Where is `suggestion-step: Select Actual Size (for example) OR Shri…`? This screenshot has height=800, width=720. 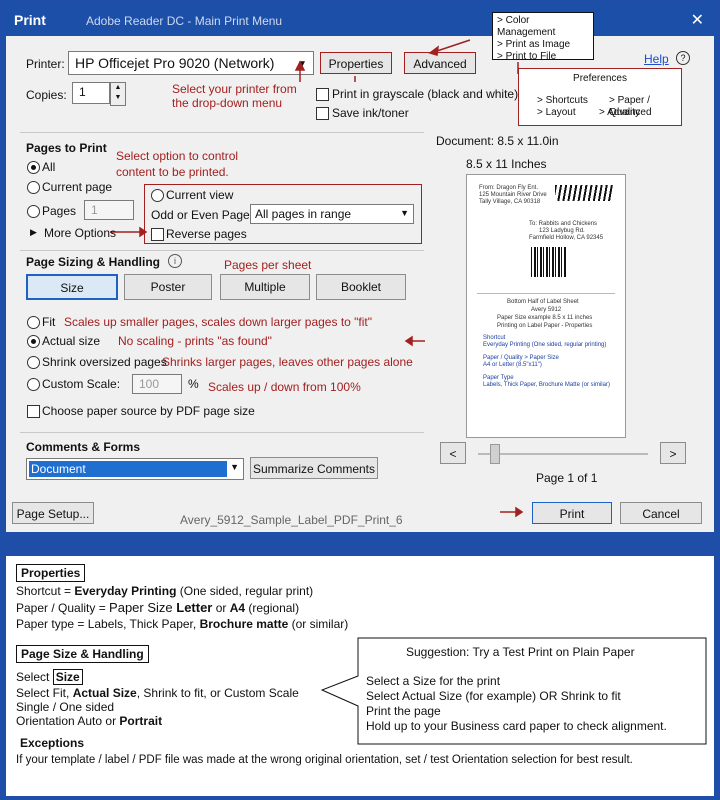
suggestion-step: Select Actual Size (for example) OR Shri… is located at coordinates (493, 696).